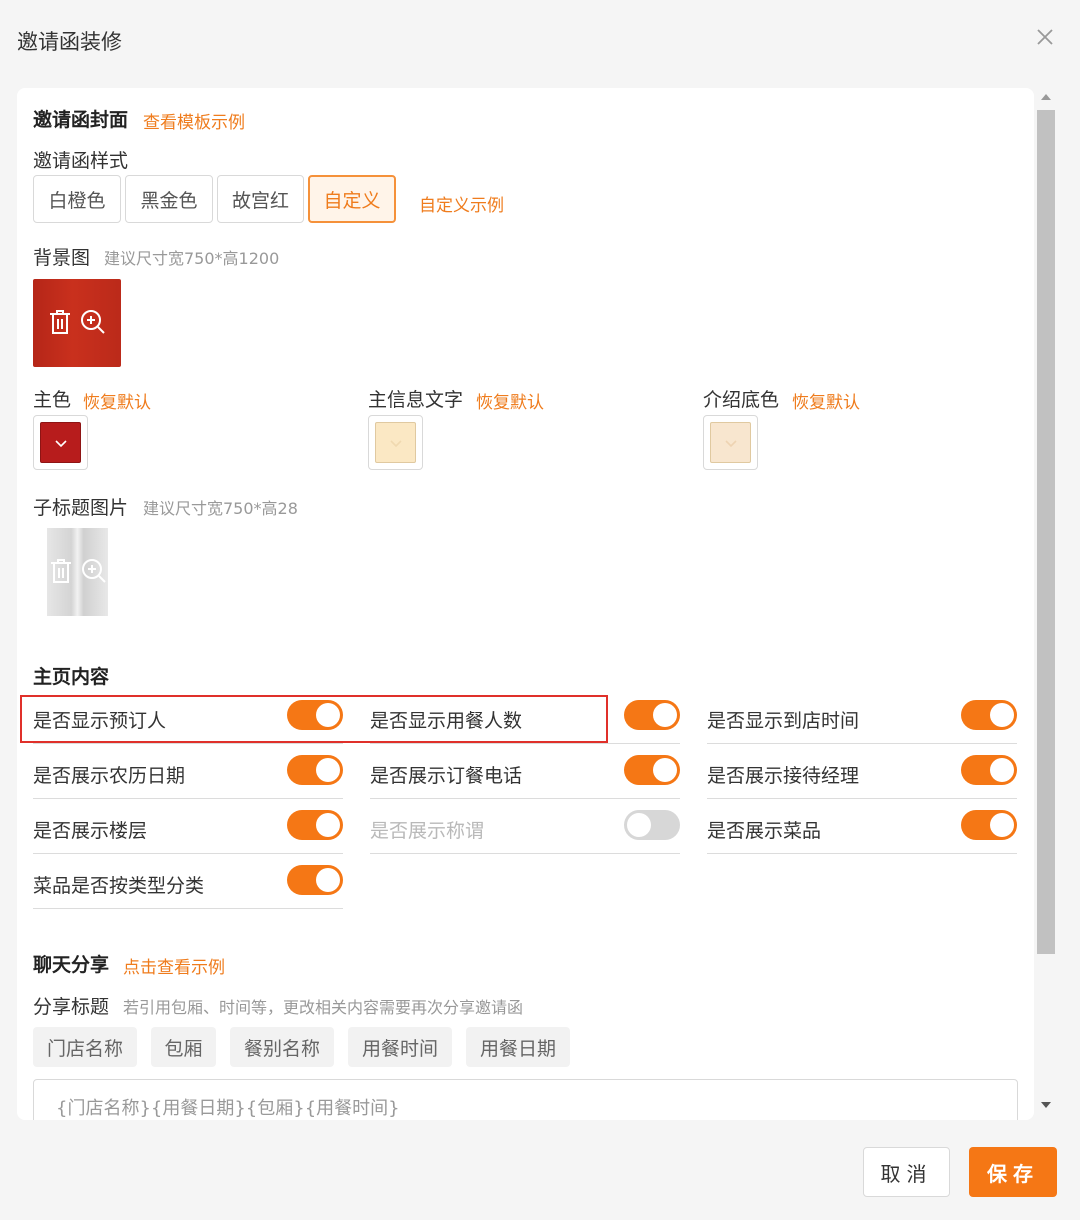 The image size is (1080, 1220). I want to click on intro-color-picker, so click(730, 442).